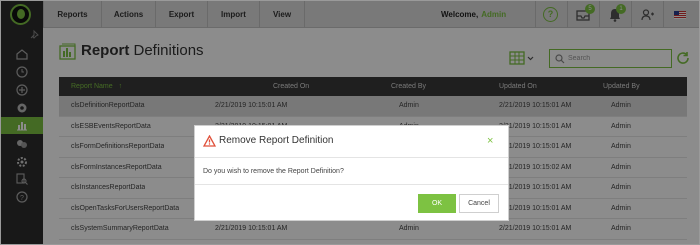 The height and width of the screenshot is (245, 700). Describe the element at coordinates (209, 141) in the screenshot. I see `warning-icon` at that location.